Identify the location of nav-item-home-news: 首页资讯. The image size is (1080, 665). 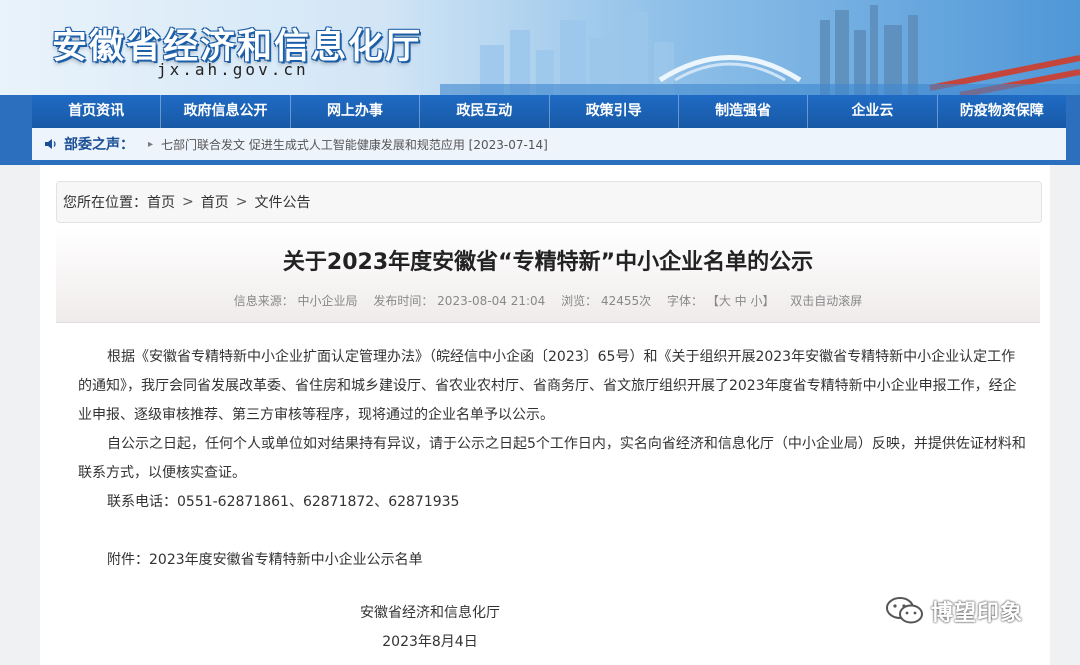
(97, 111).